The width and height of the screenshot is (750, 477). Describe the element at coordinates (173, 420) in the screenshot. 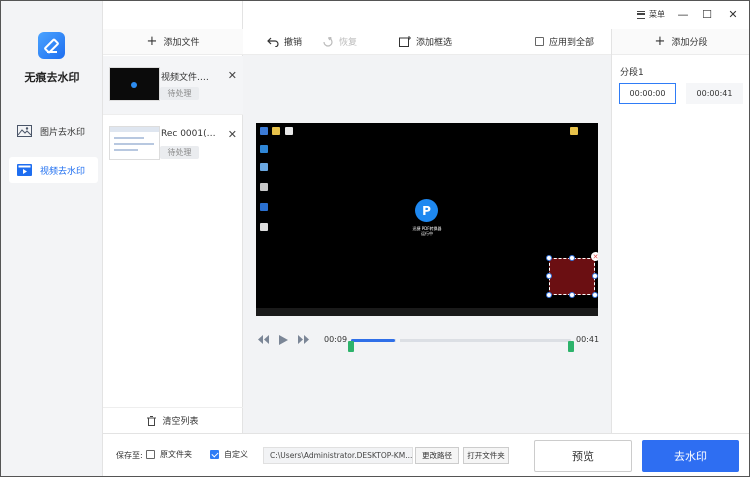

I see `clear-list-button: 清空列表` at that location.